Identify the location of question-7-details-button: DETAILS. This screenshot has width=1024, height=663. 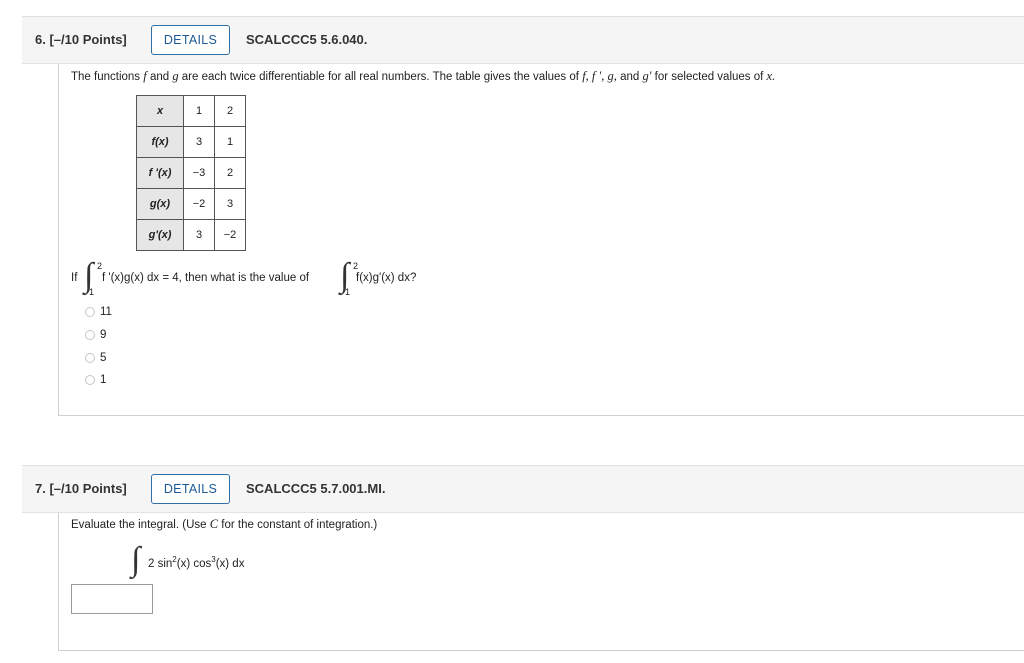
(190, 489).